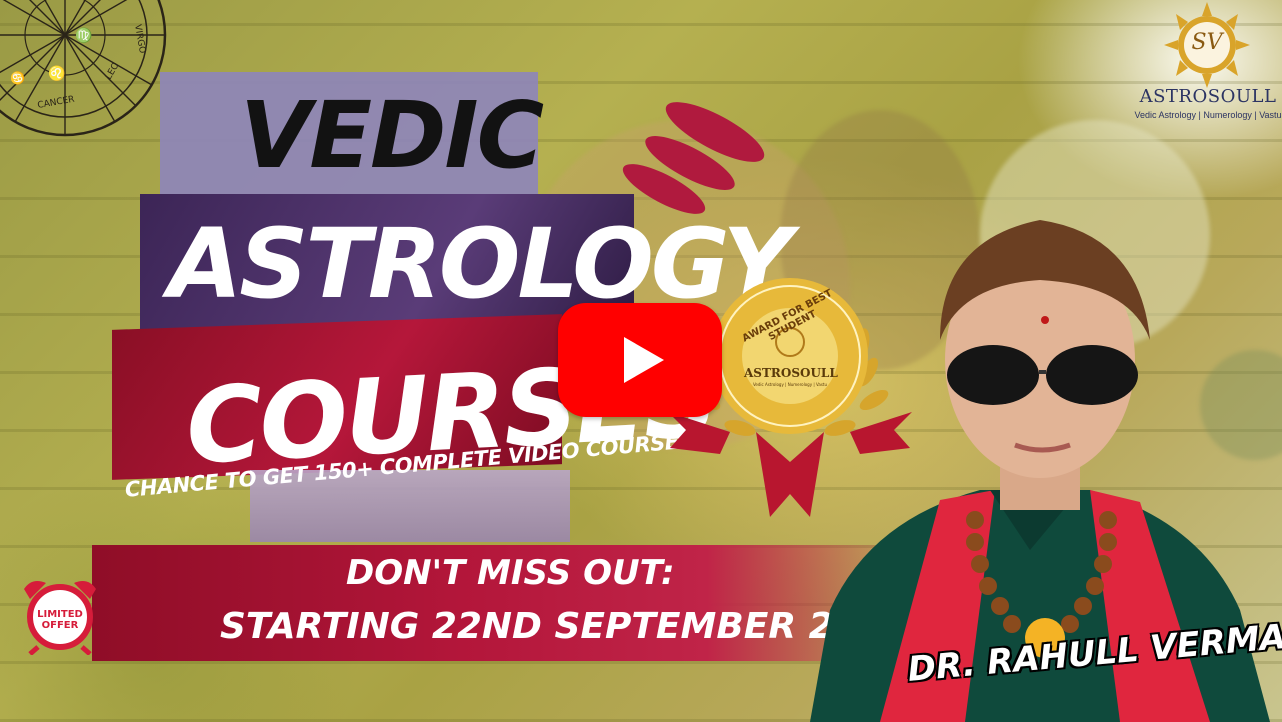 Image resolution: width=1282 pixels, height=722 pixels. What do you see at coordinates (1208, 96) in the screenshot?
I see `brand-name: ASTROSOULL` at bounding box center [1208, 96].